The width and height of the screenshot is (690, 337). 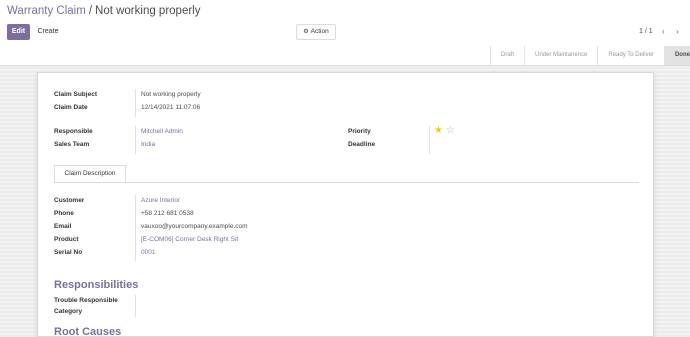 I want to click on trouble-responsible-label: Trouble Responsible, so click(x=86, y=300).